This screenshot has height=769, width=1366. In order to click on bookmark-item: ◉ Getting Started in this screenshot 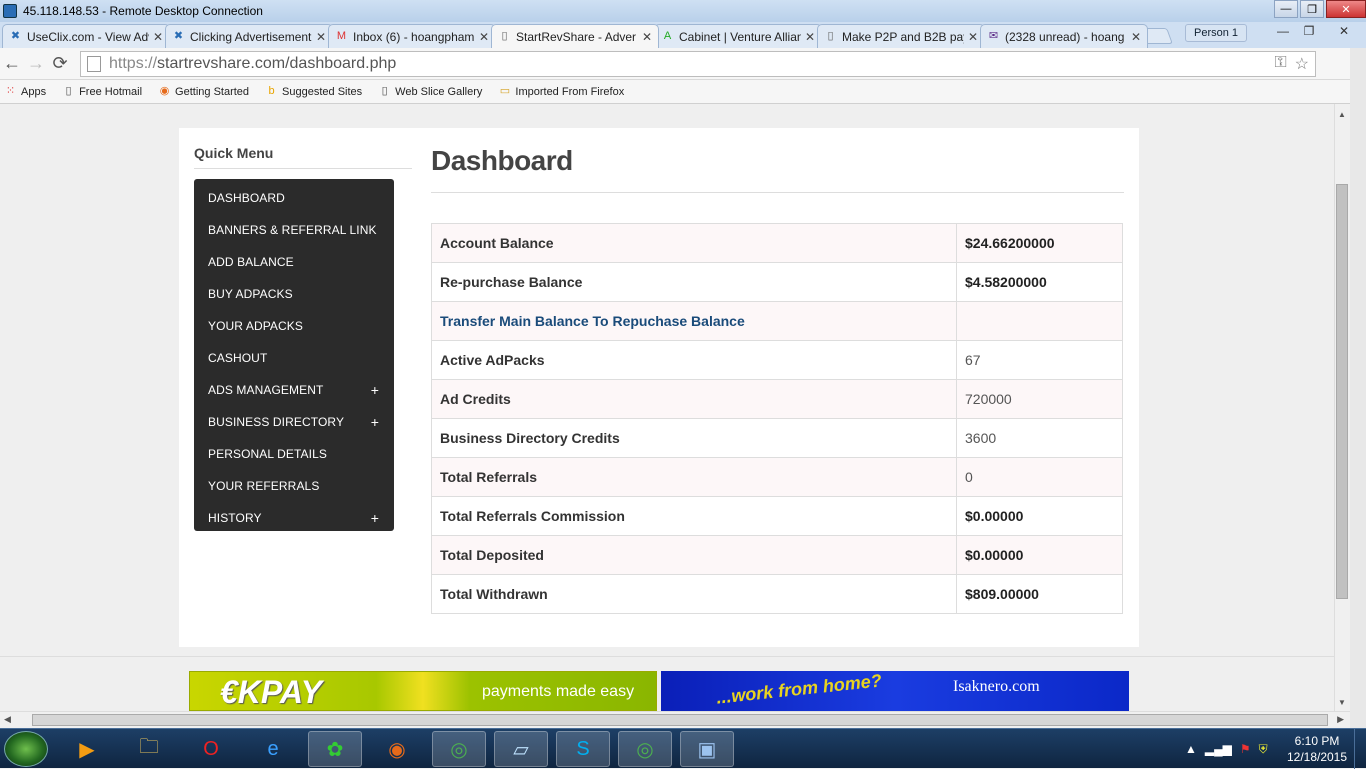, I will do `click(201, 91)`.